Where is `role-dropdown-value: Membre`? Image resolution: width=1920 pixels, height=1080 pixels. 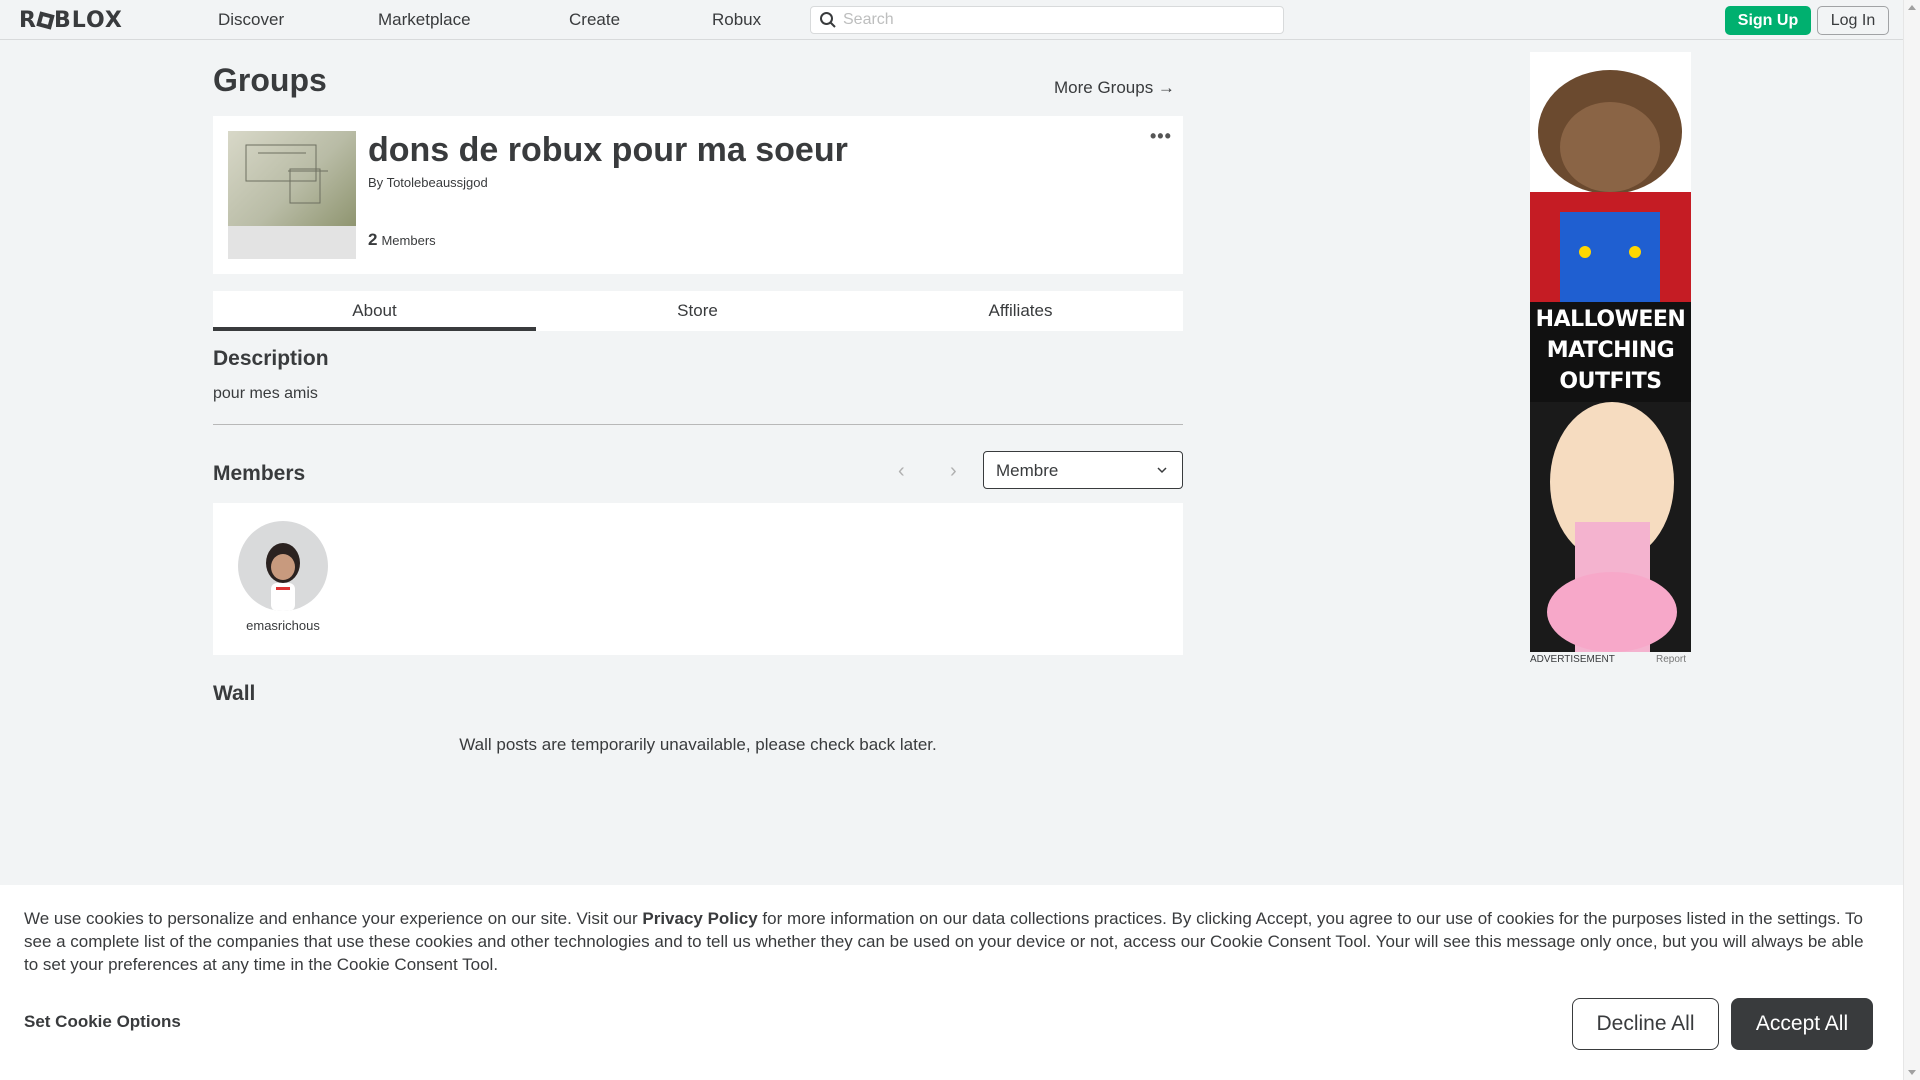
role-dropdown-value: Membre is located at coordinates (1027, 470).